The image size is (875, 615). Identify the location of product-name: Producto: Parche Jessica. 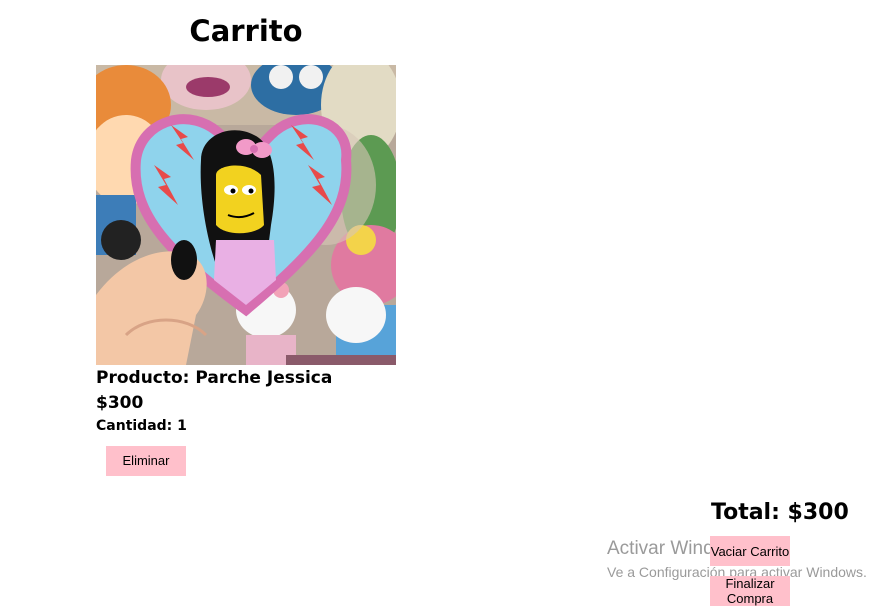
(214, 378).